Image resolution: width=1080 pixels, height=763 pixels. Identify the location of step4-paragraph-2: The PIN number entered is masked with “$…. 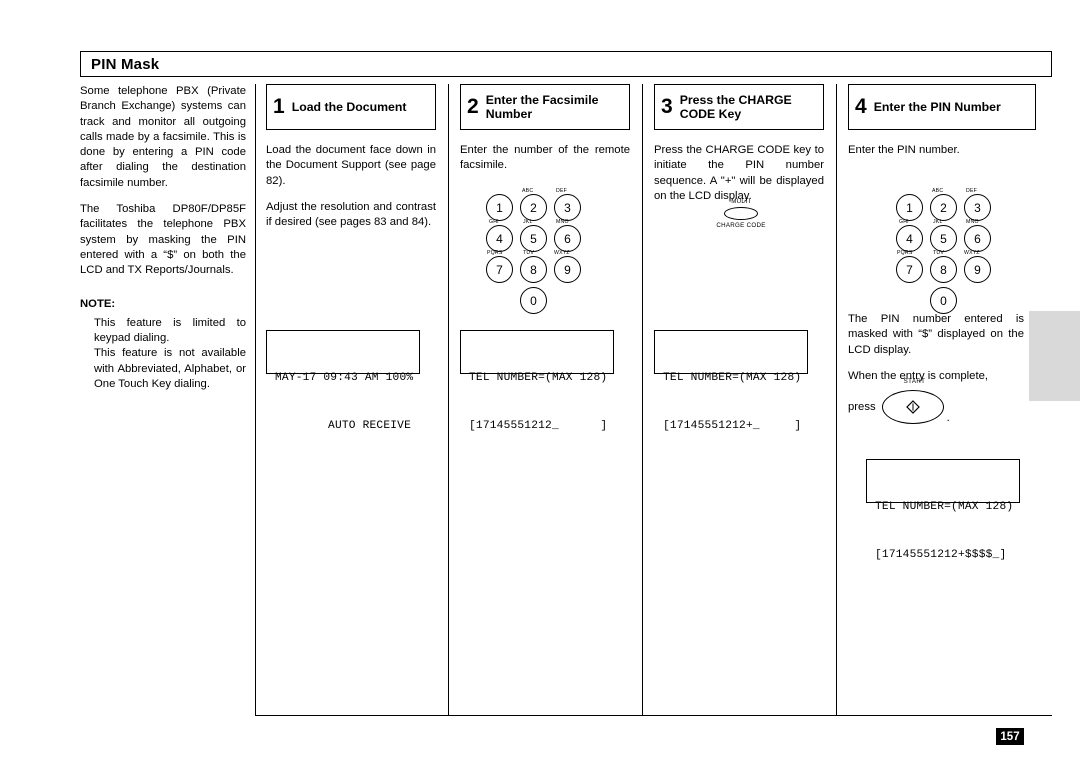
(936, 334).